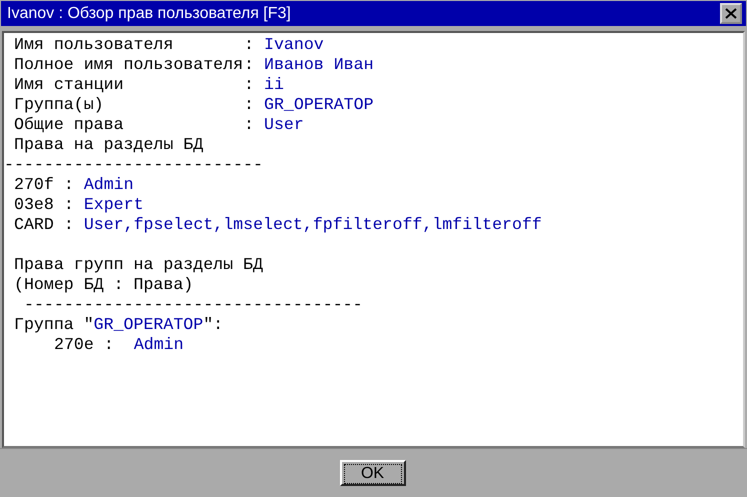 The image size is (747, 497). What do you see at coordinates (213, 325) in the screenshot?
I see `group-suffix: ":` at bounding box center [213, 325].